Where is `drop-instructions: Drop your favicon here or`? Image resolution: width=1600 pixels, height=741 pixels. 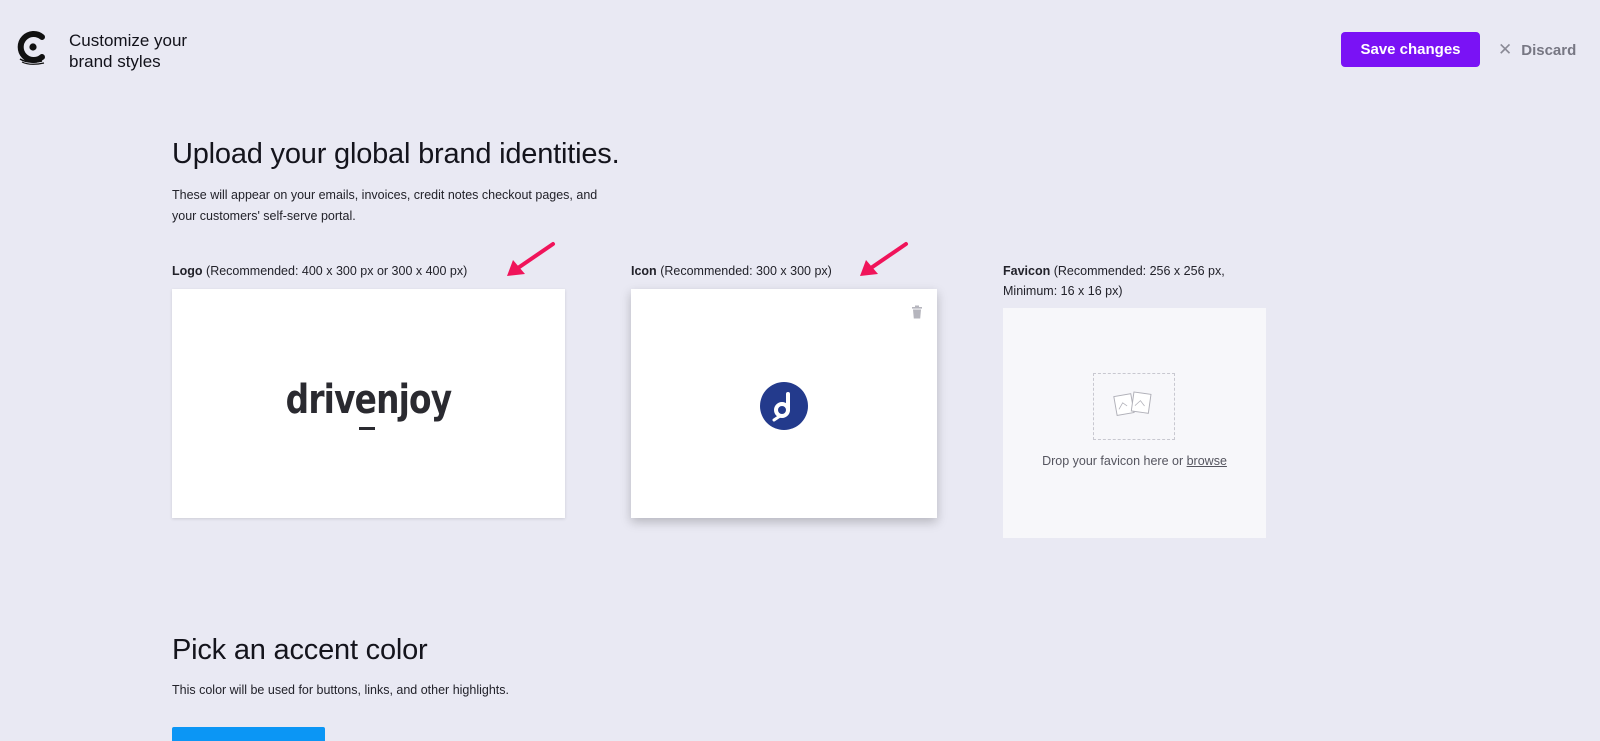 drop-instructions: Drop your favicon here or is located at coordinates (1113, 461).